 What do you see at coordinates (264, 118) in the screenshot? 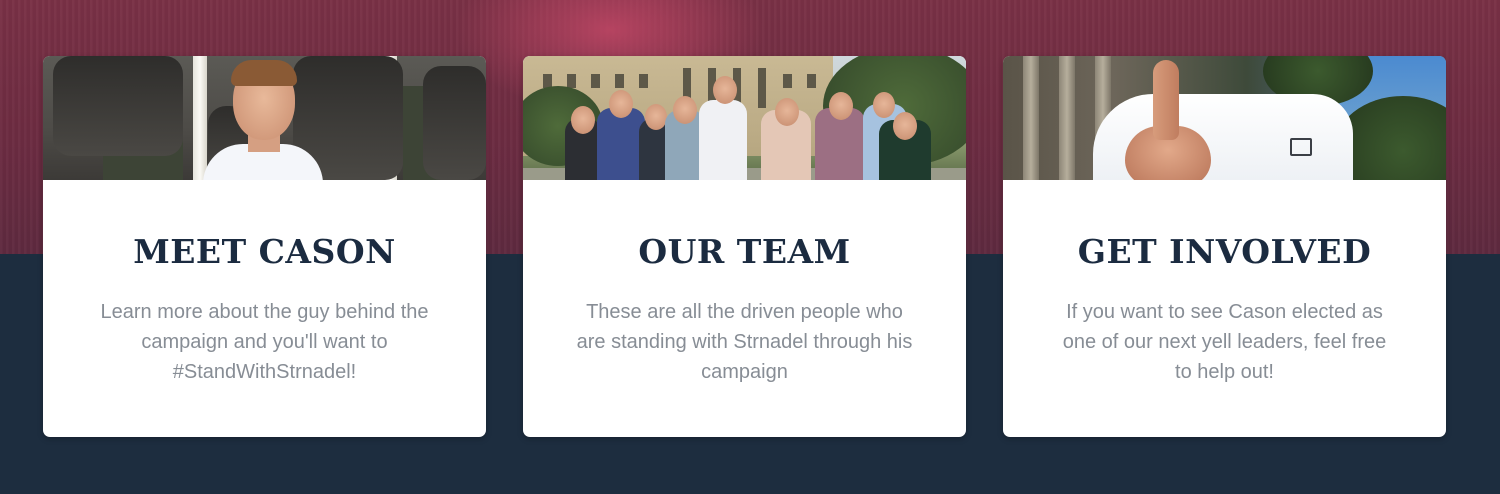
I see `meet-cason-photo` at bounding box center [264, 118].